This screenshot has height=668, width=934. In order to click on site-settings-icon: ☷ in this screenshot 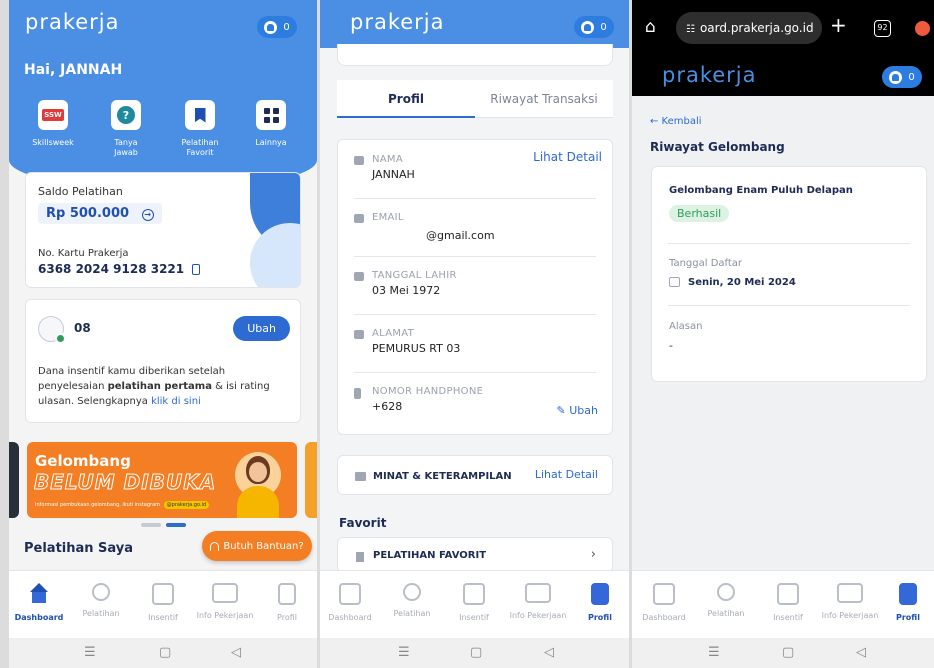, I will do `click(690, 29)`.